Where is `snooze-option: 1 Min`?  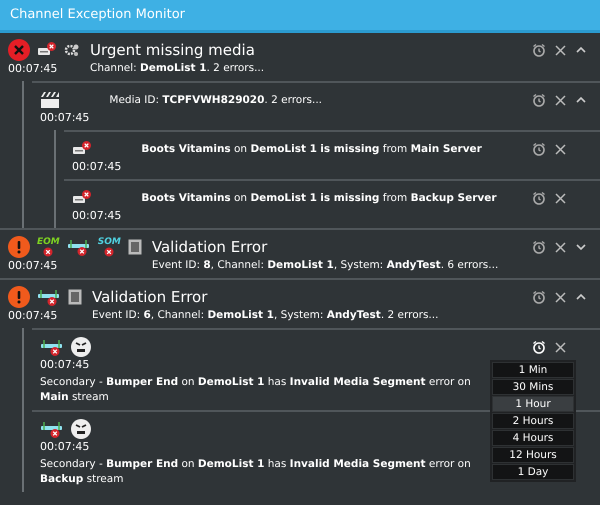 snooze-option: 1 Min is located at coordinates (533, 370).